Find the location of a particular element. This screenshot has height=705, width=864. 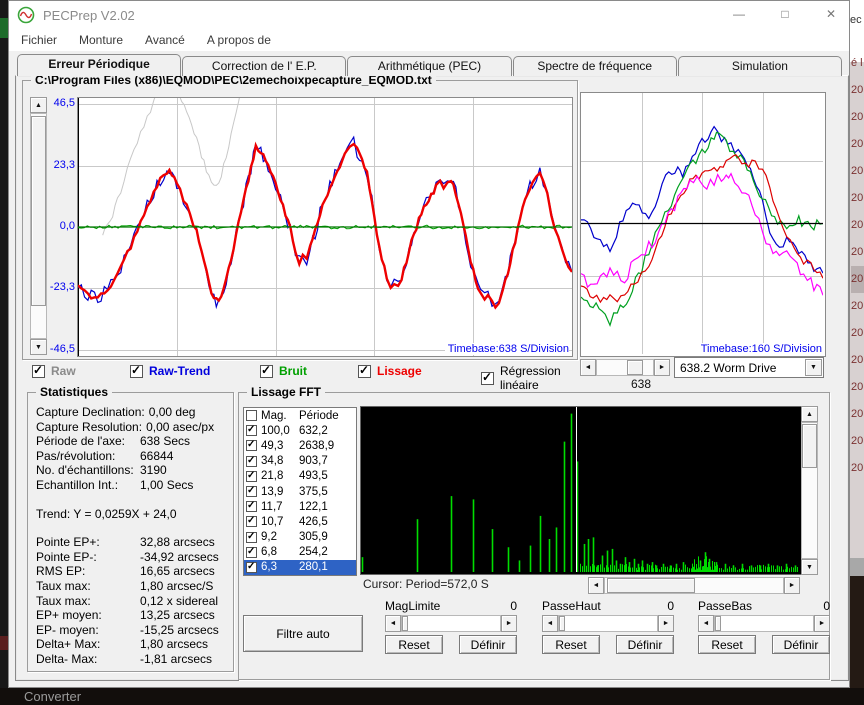

maglimite-definir-button: Définir is located at coordinates (488, 644).